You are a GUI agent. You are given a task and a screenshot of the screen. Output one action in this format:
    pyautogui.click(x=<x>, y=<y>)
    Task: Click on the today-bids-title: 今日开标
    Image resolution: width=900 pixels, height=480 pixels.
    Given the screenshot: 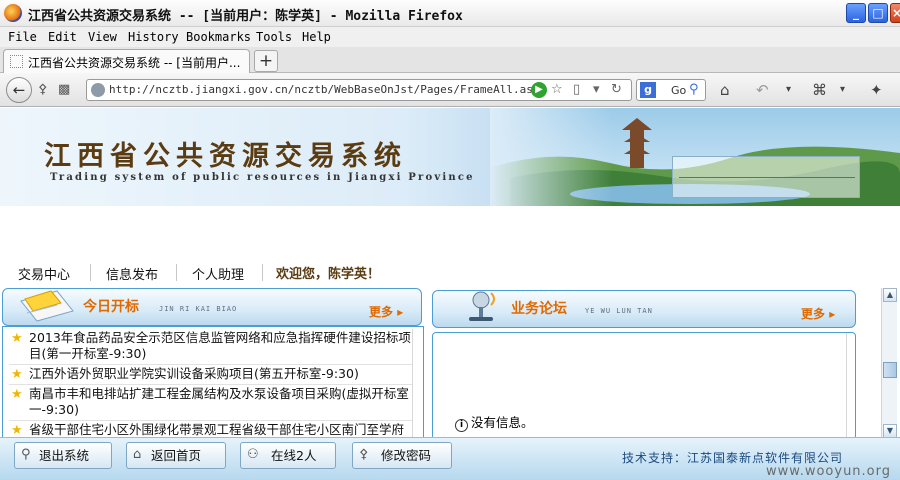 What is the action you would take?
    pyautogui.click(x=111, y=307)
    